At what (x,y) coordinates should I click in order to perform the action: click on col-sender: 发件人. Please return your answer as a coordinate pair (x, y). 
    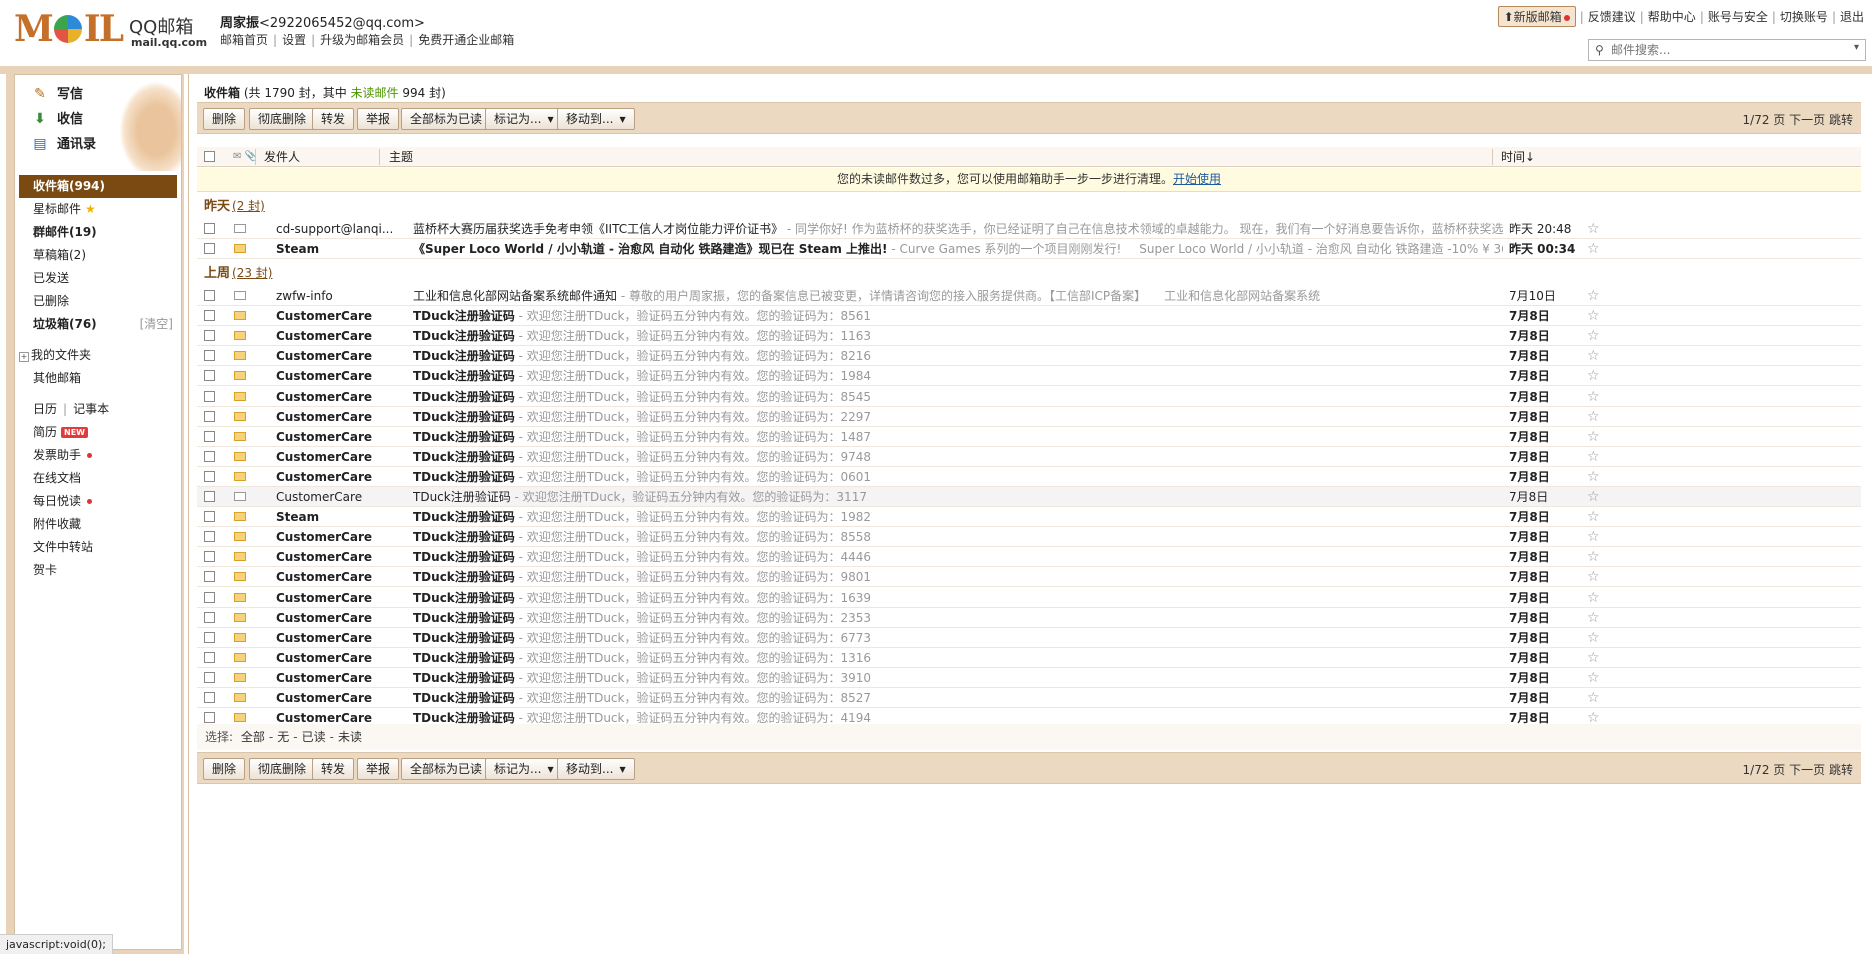
    Looking at the image, I should click on (282, 157).